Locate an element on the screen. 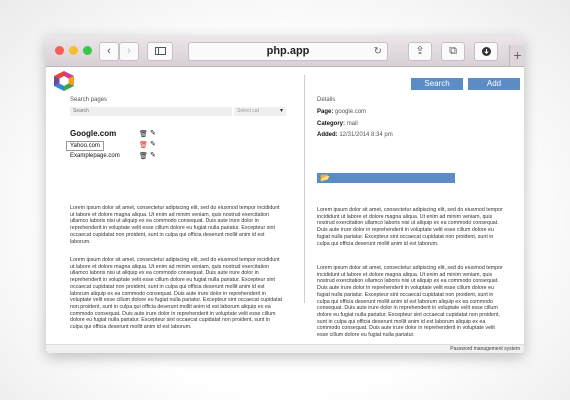 The width and height of the screenshot is (570, 400). sidebar-icon is located at coordinates (160, 51).